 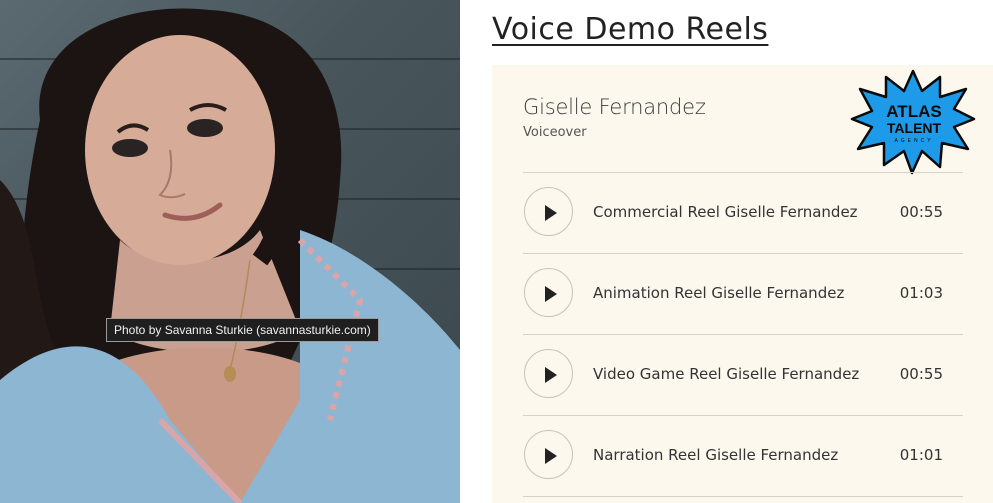 I want to click on track-duration: 01:03, so click(x=921, y=293).